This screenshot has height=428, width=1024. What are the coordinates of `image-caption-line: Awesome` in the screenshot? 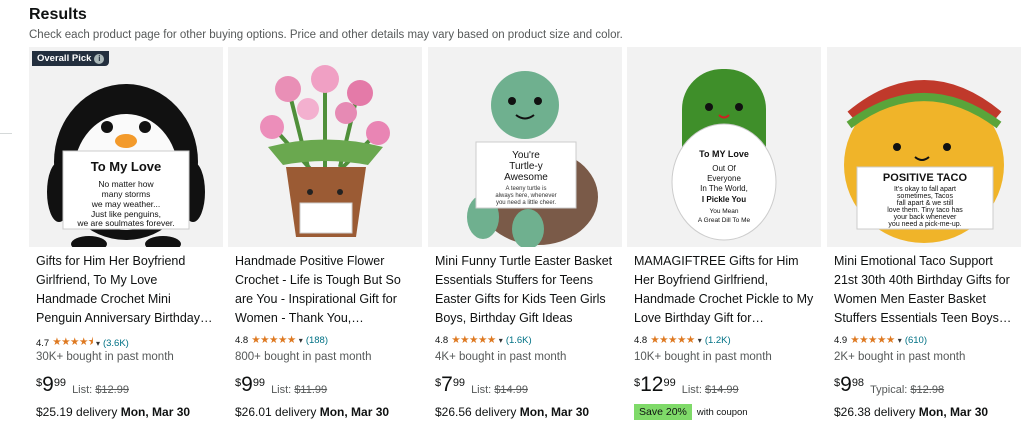 It's located at (526, 177).